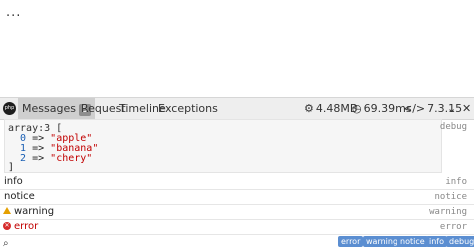 This screenshot has height=249, width=474. I want to click on close-icon: ✕, so click(466, 108).